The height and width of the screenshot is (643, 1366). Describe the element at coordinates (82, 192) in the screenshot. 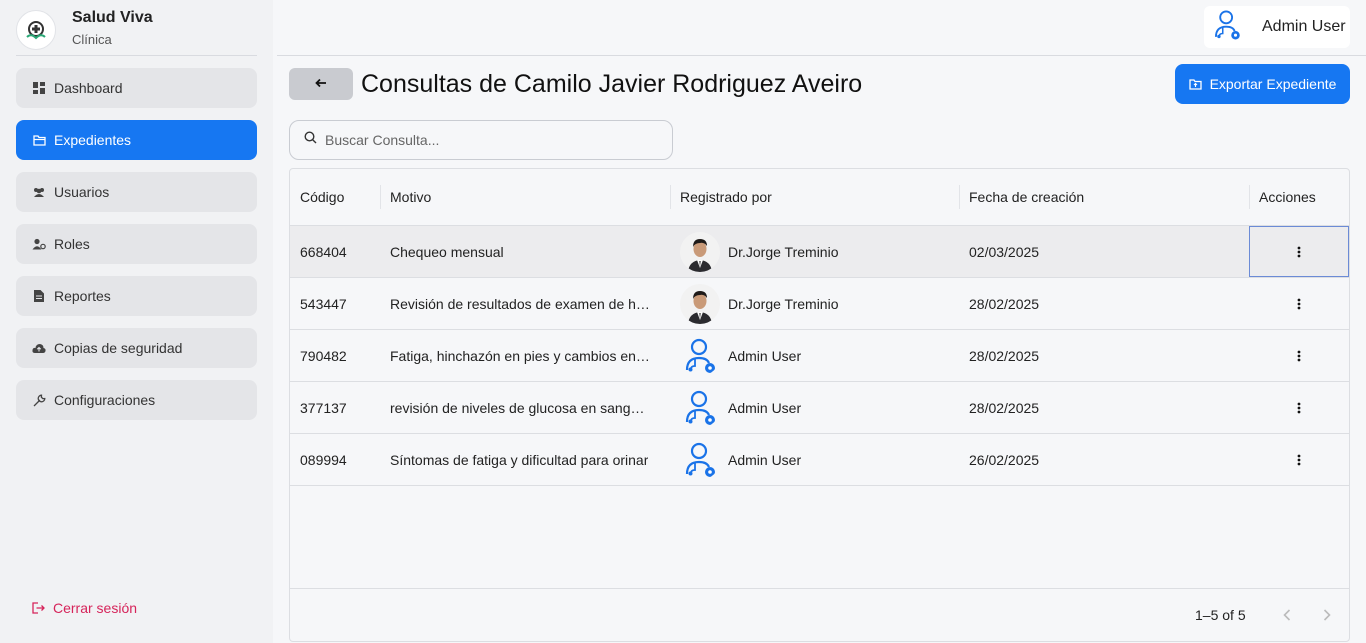

I see `sidebar-item-label: Usuarios` at that location.